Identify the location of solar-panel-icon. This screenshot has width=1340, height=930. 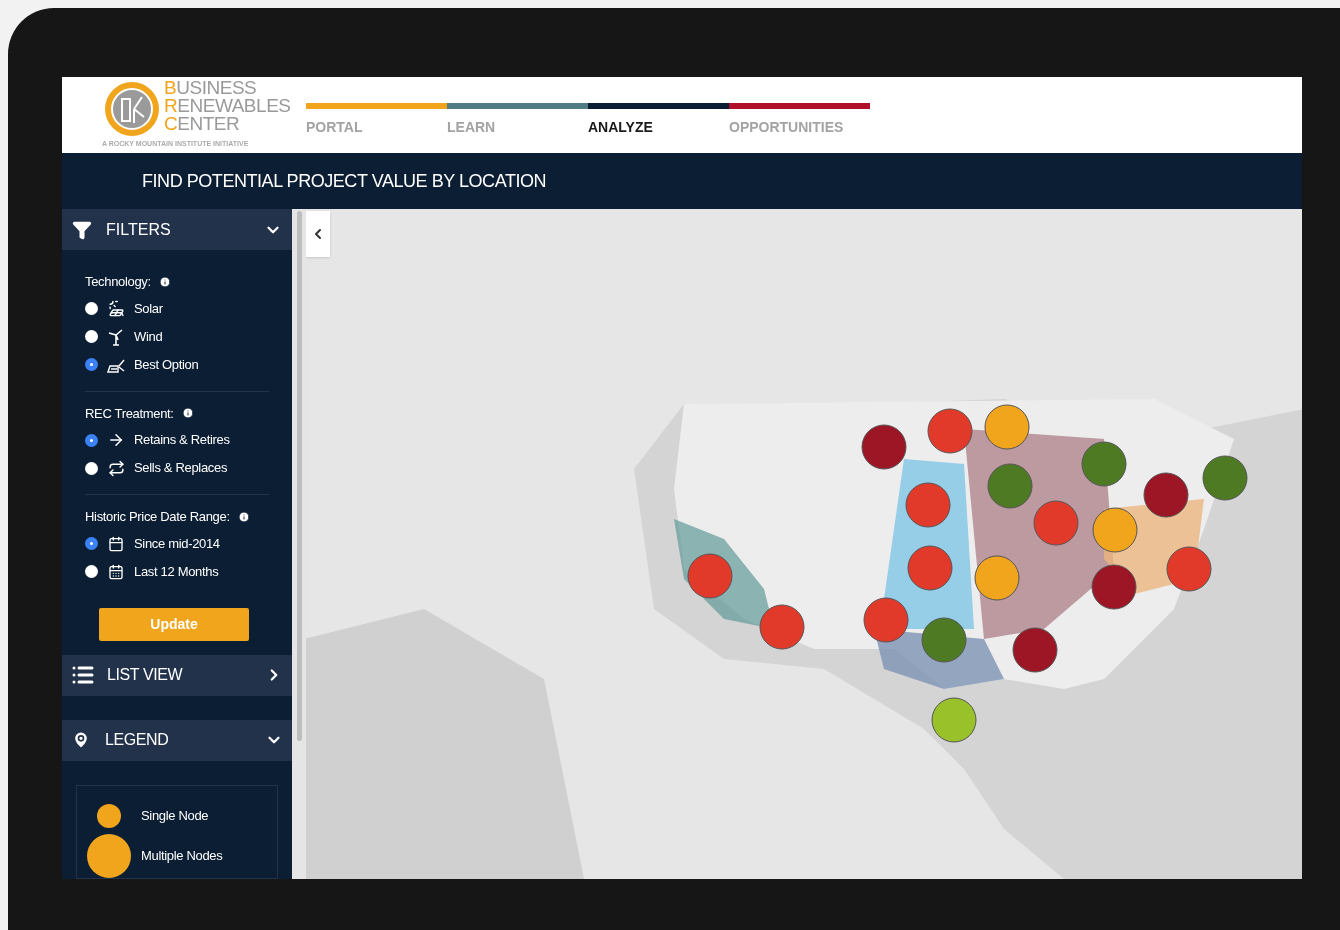
(116, 309).